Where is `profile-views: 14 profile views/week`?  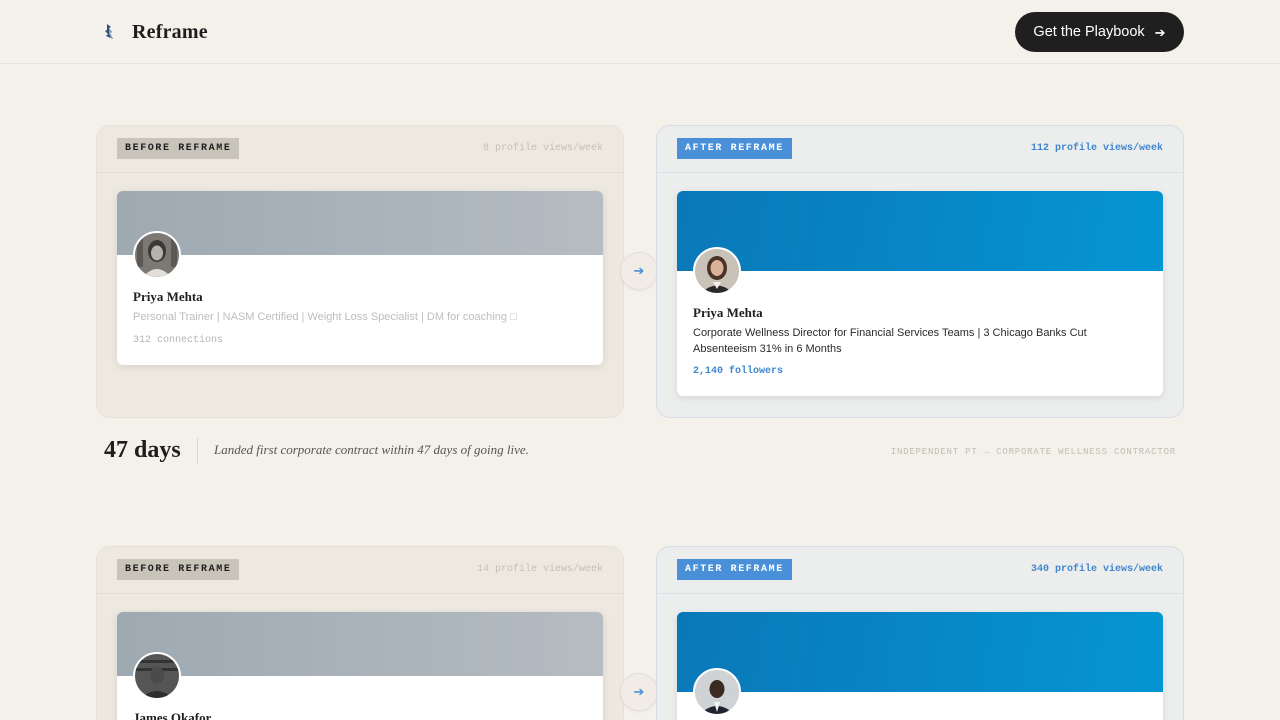 profile-views: 14 profile views/week is located at coordinates (539, 569).